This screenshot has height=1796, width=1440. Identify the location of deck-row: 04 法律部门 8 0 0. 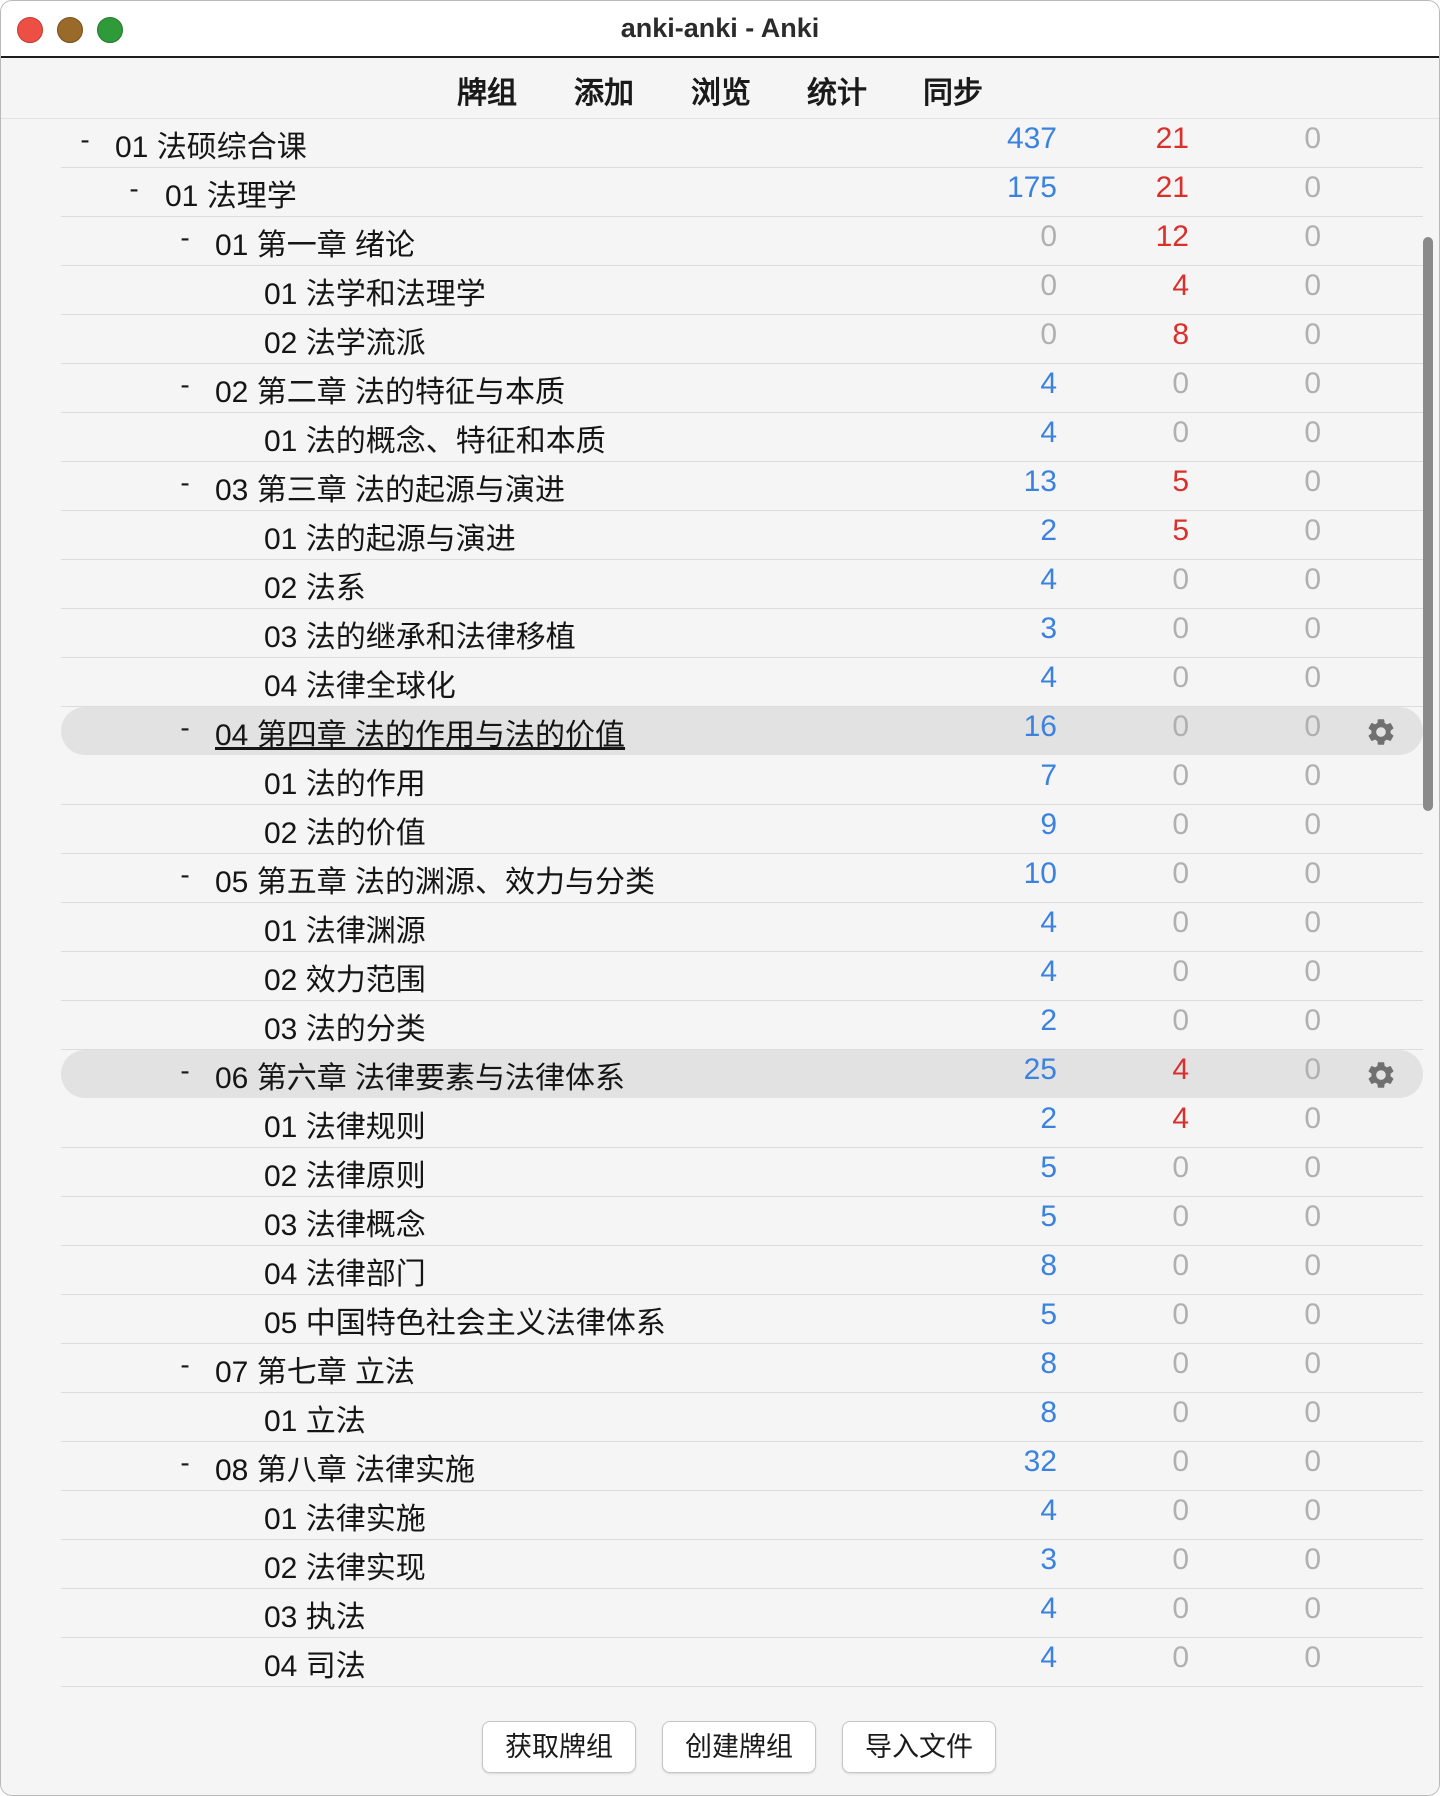
(742, 1270).